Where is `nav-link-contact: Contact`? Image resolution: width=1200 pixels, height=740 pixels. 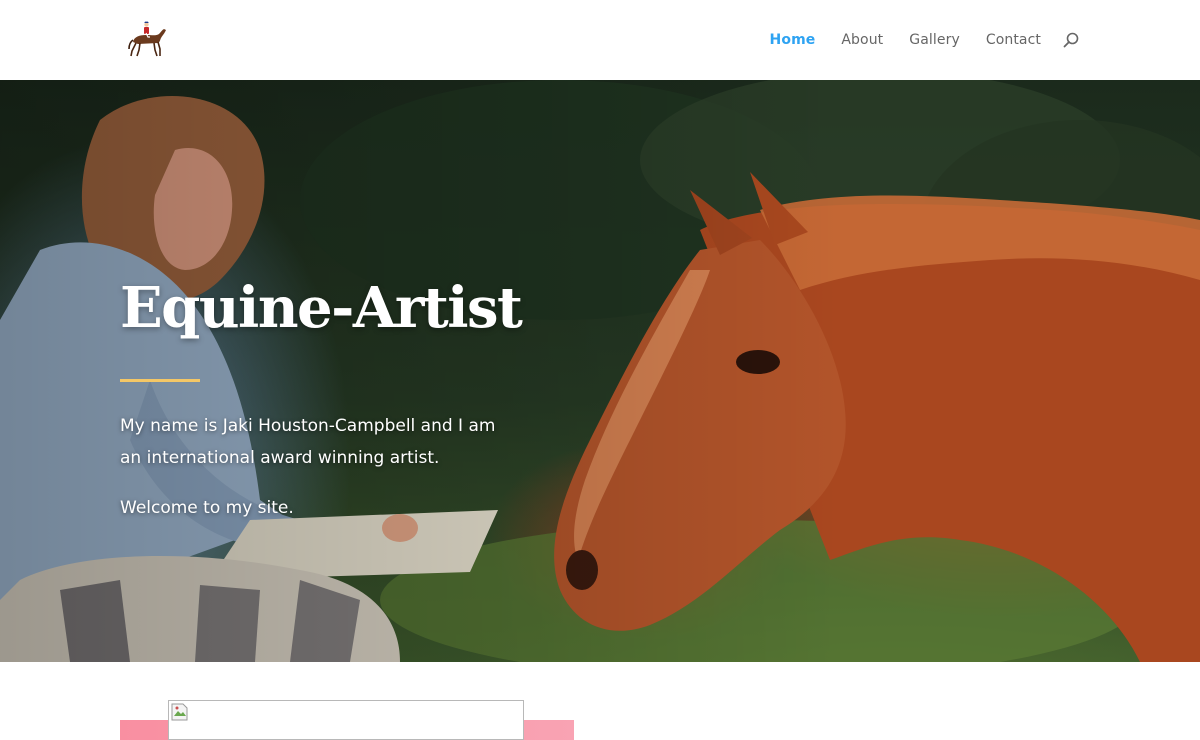 nav-link-contact: Contact is located at coordinates (1013, 40).